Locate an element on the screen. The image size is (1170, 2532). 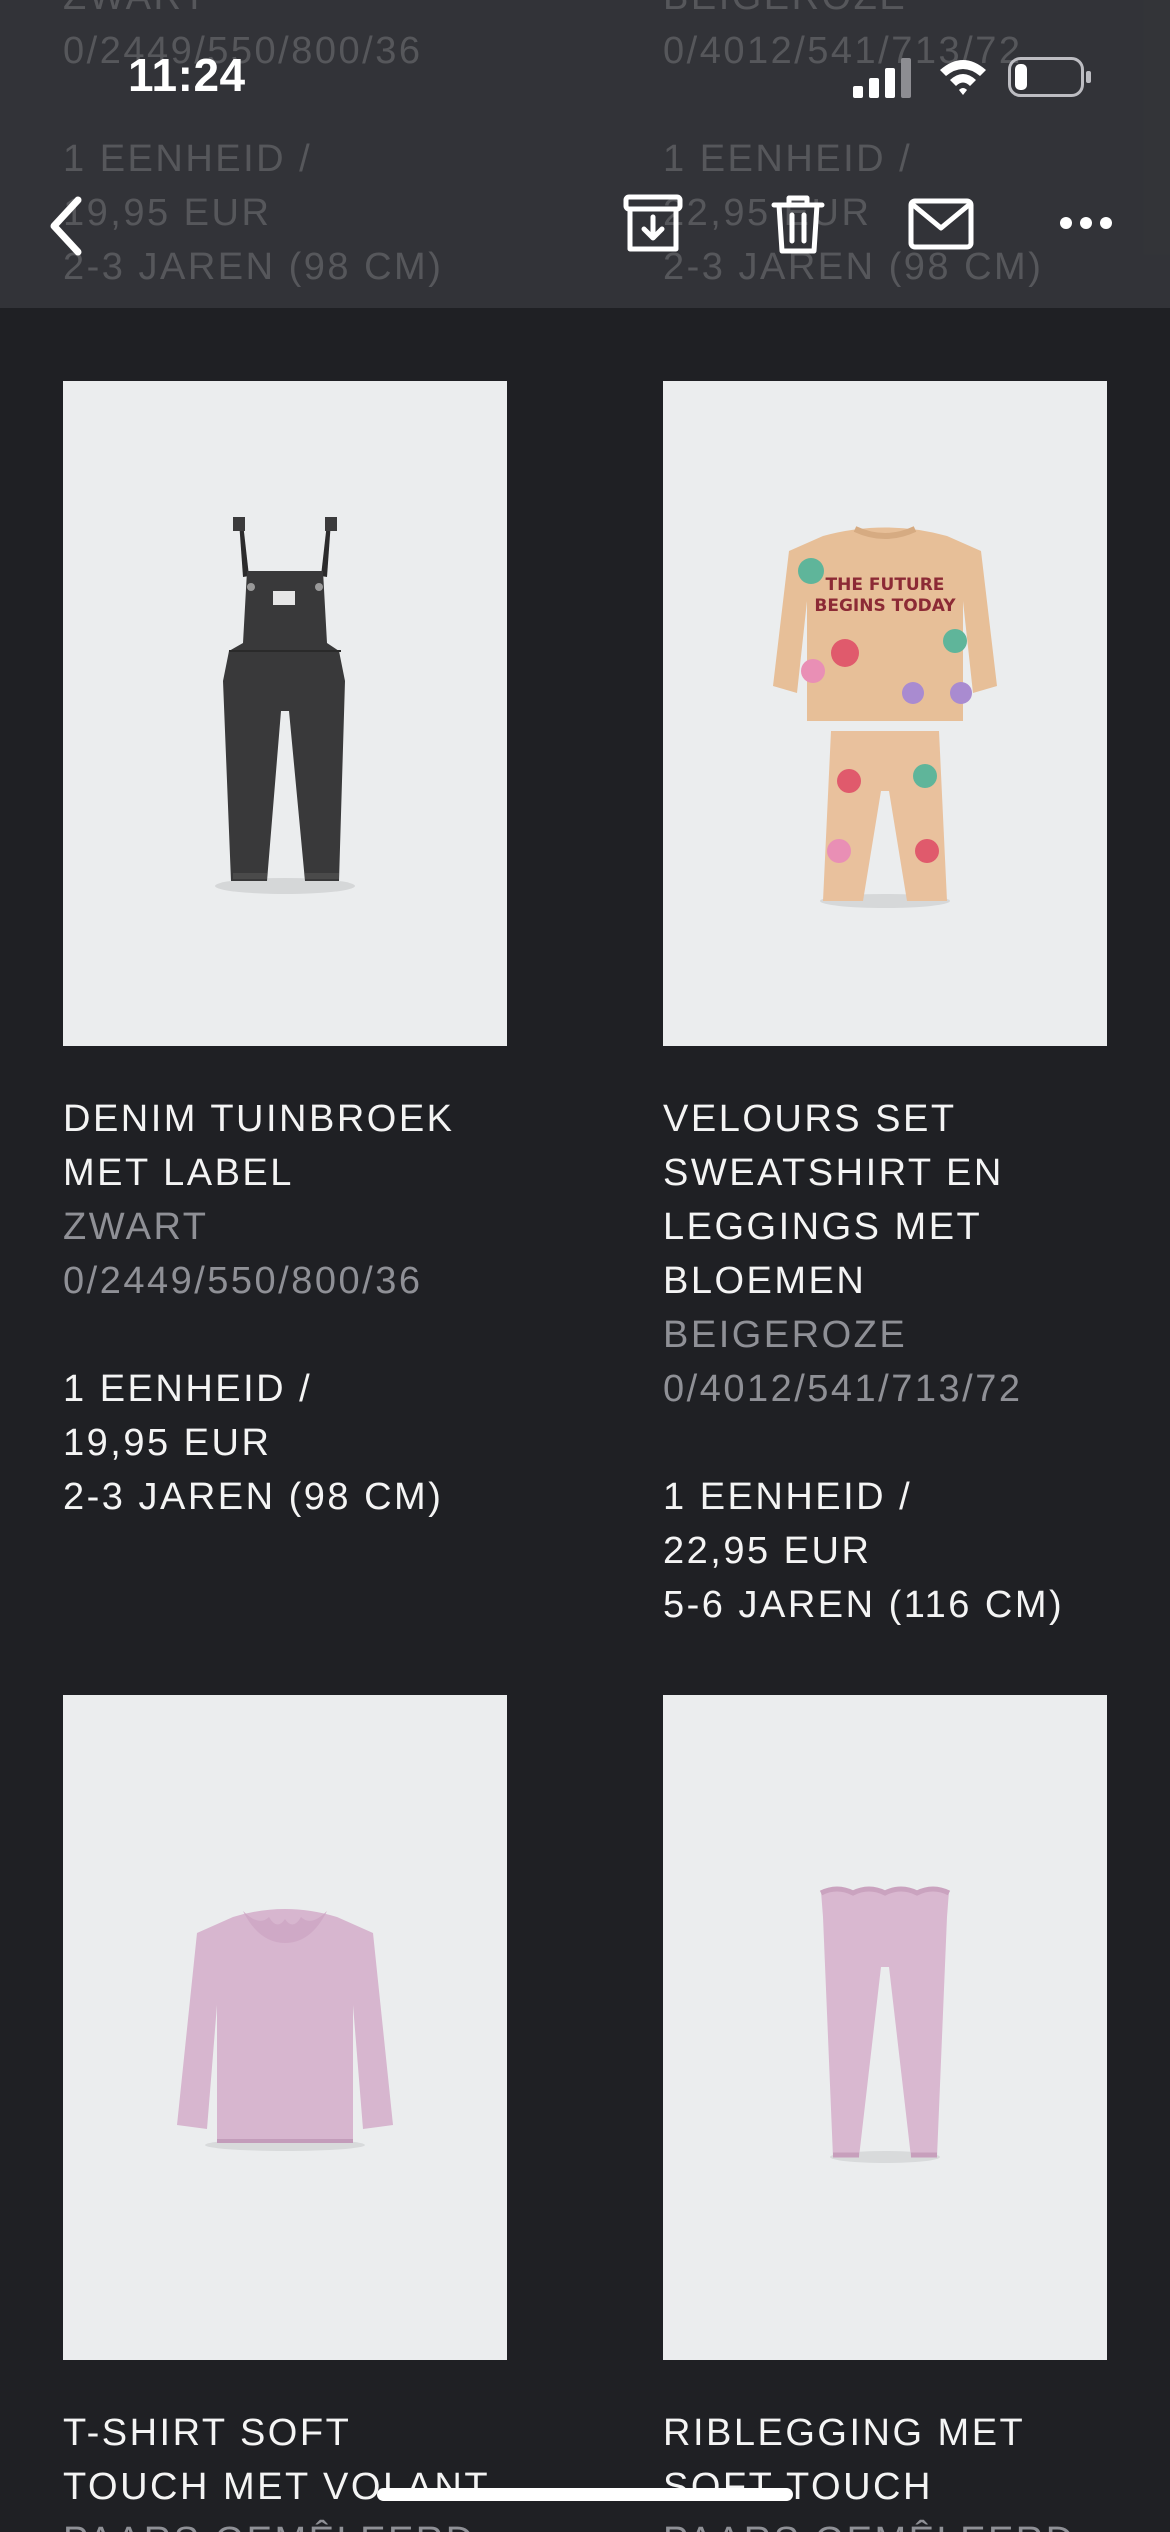
cellular-signal-icon is located at coordinates (882, 78).